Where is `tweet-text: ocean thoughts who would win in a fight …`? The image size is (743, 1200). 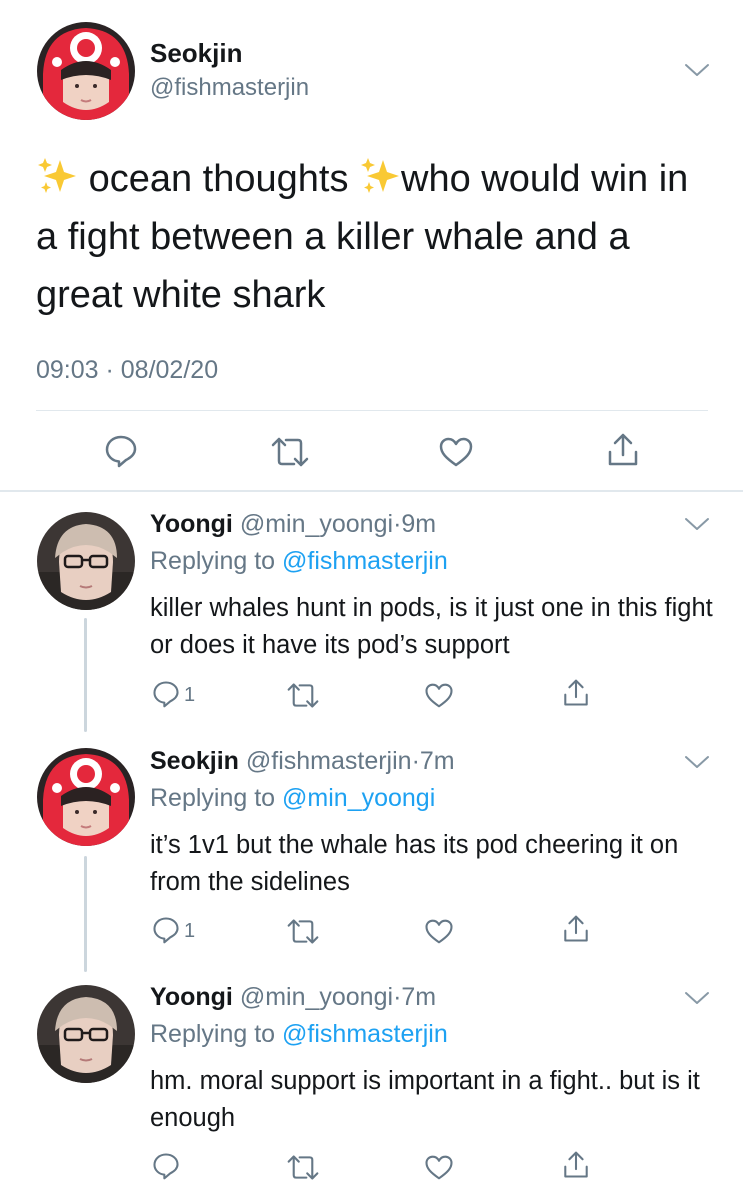
tweet-text: ocean thoughts who would win in a fight … is located at coordinates (376, 237).